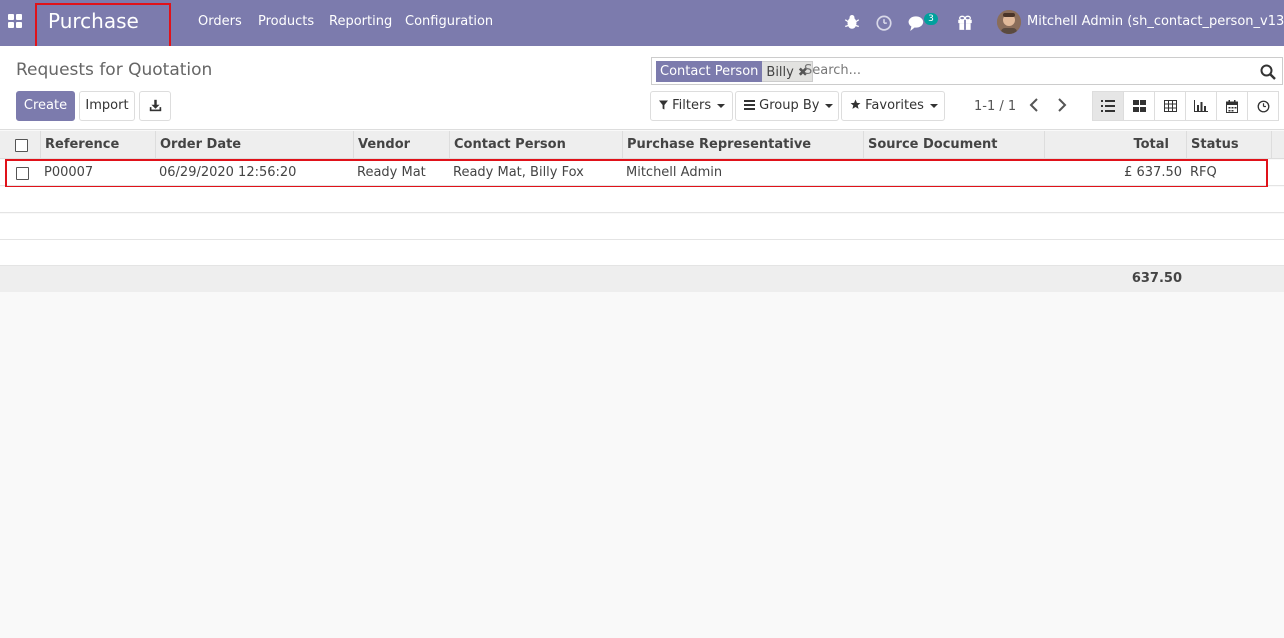 The image size is (1284, 638). What do you see at coordinates (663, 105) in the screenshot?
I see `filter-icon` at bounding box center [663, 105].